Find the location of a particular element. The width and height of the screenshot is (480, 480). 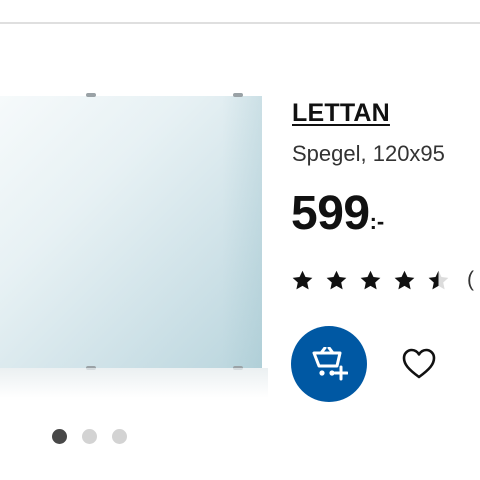

carousel-dots is located at coordinates (89, 436).